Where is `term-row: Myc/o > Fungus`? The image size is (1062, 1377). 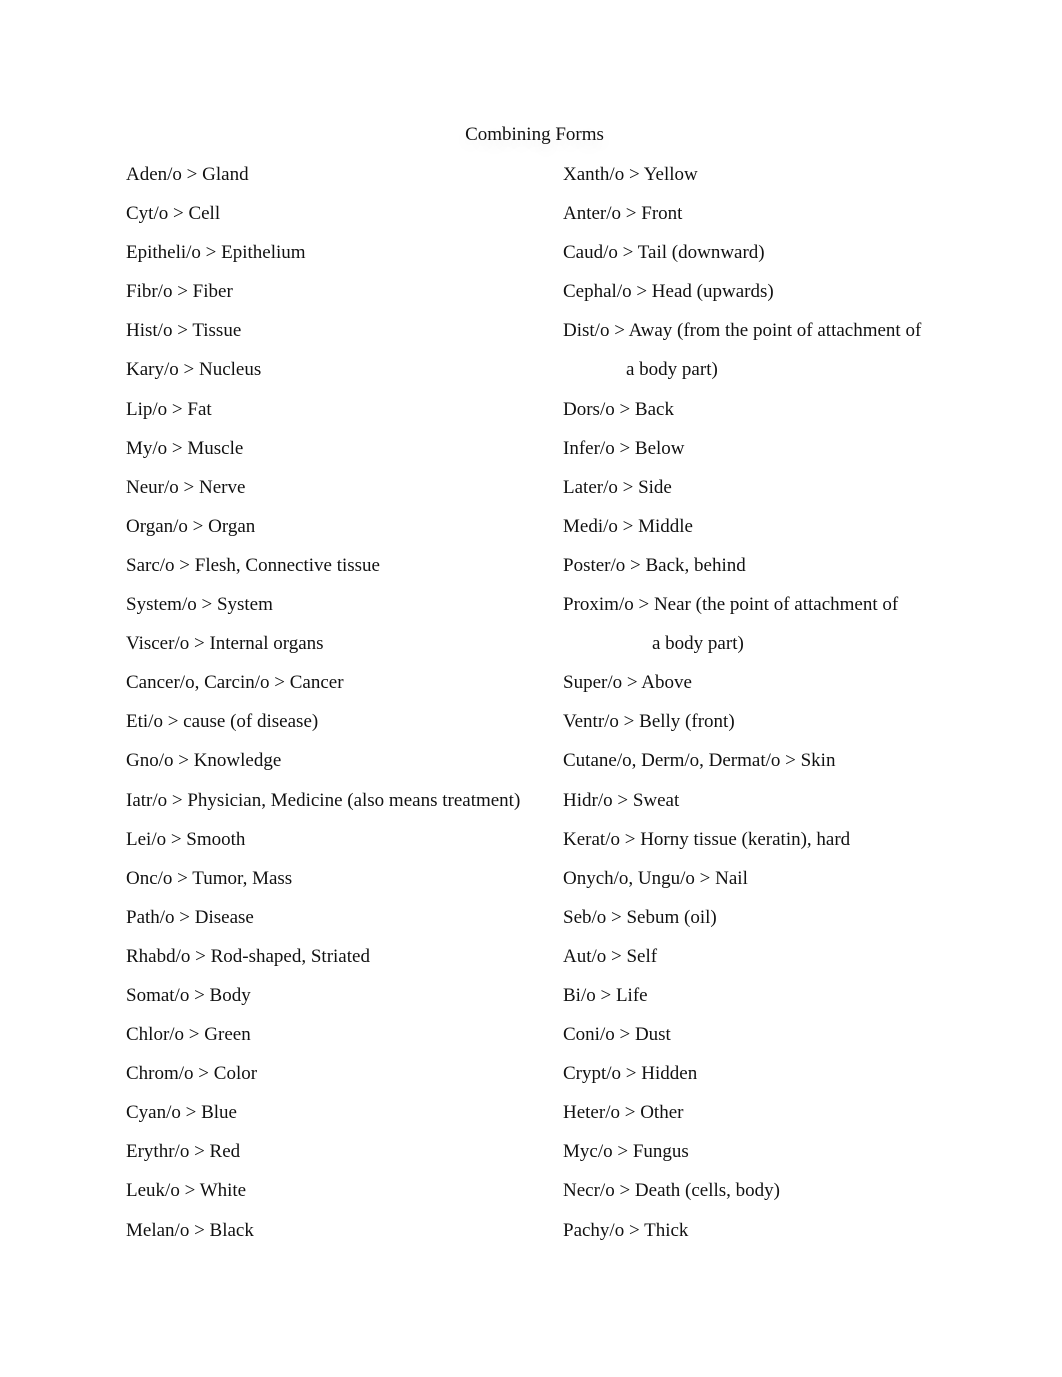 term-row: Myc/o > Fungus is located at coordinates (626, 1152).